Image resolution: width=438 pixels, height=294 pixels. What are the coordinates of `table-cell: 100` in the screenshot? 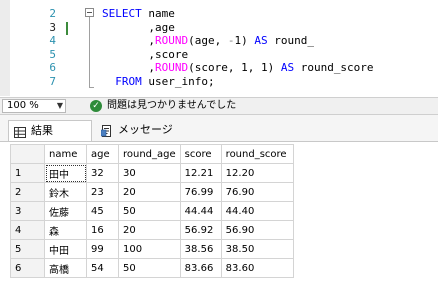 It's located at (149, 249).